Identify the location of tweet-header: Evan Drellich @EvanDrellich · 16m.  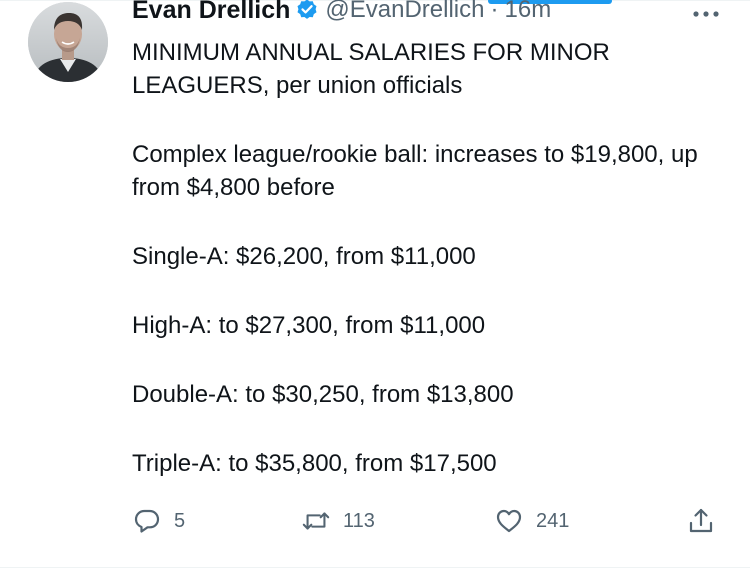
(341, 15).